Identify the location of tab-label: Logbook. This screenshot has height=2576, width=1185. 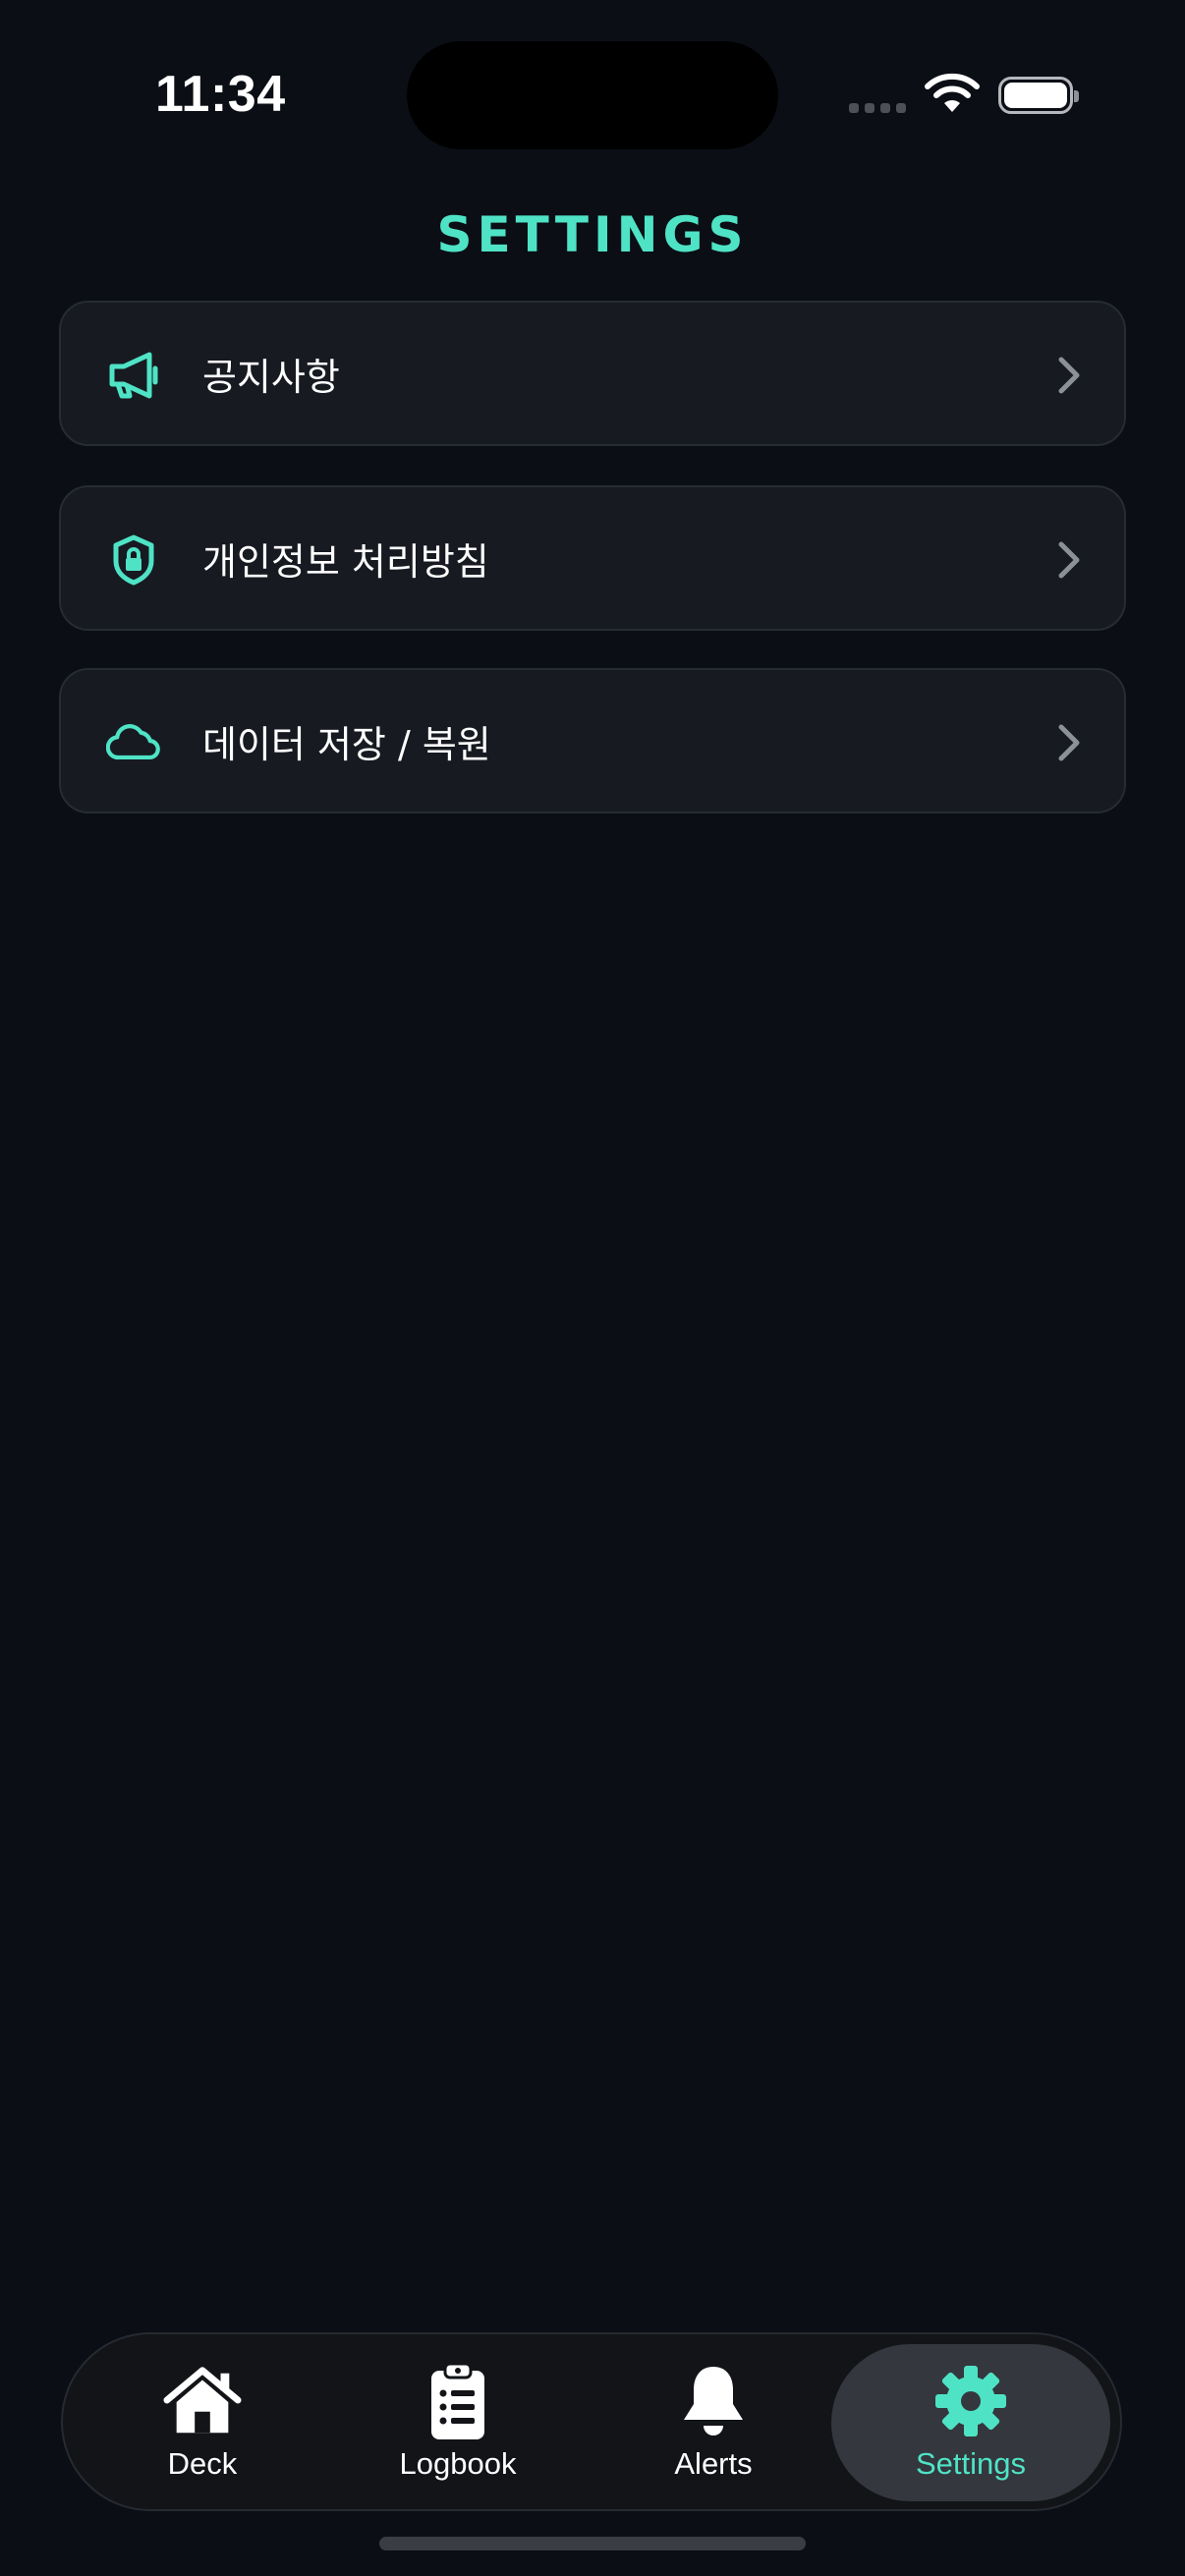
(458, 2463).